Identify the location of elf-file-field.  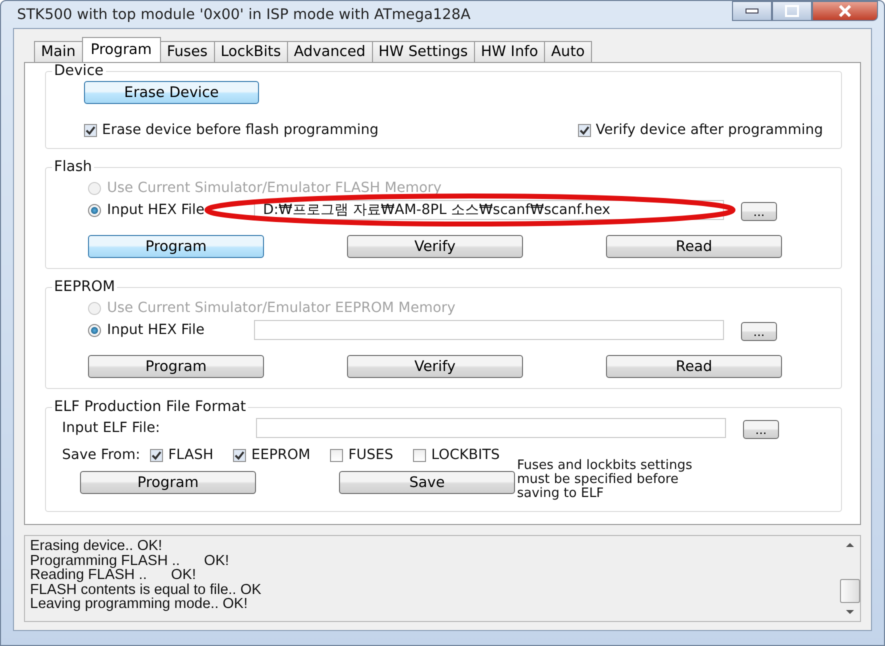
(491, 428).